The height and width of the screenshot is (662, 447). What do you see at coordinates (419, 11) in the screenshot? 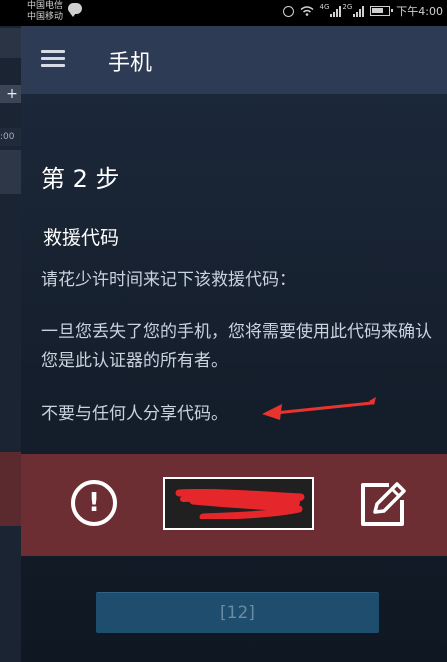
I see `status-time: 下午4:00` at bounding box center [419, 11].